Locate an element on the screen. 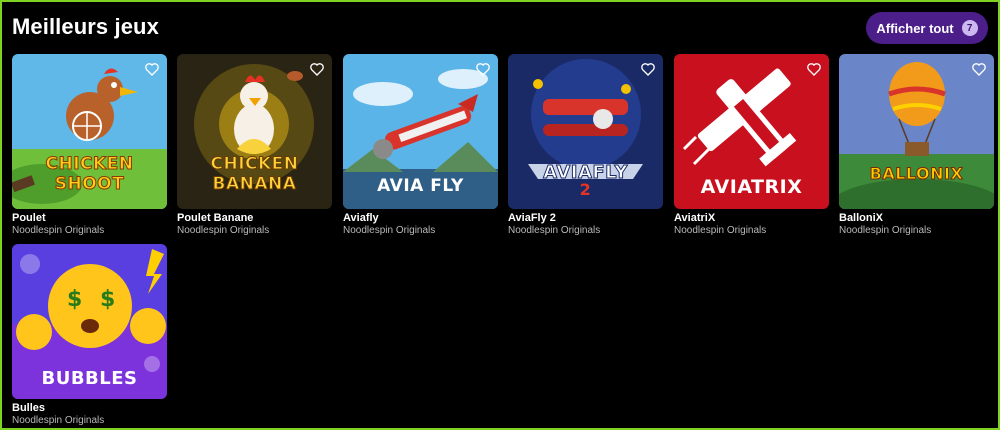 Image resolution: width=1000 pixels, height=430 pixels. game-name: AviaFly 2 is located at coordinates (585, 218).